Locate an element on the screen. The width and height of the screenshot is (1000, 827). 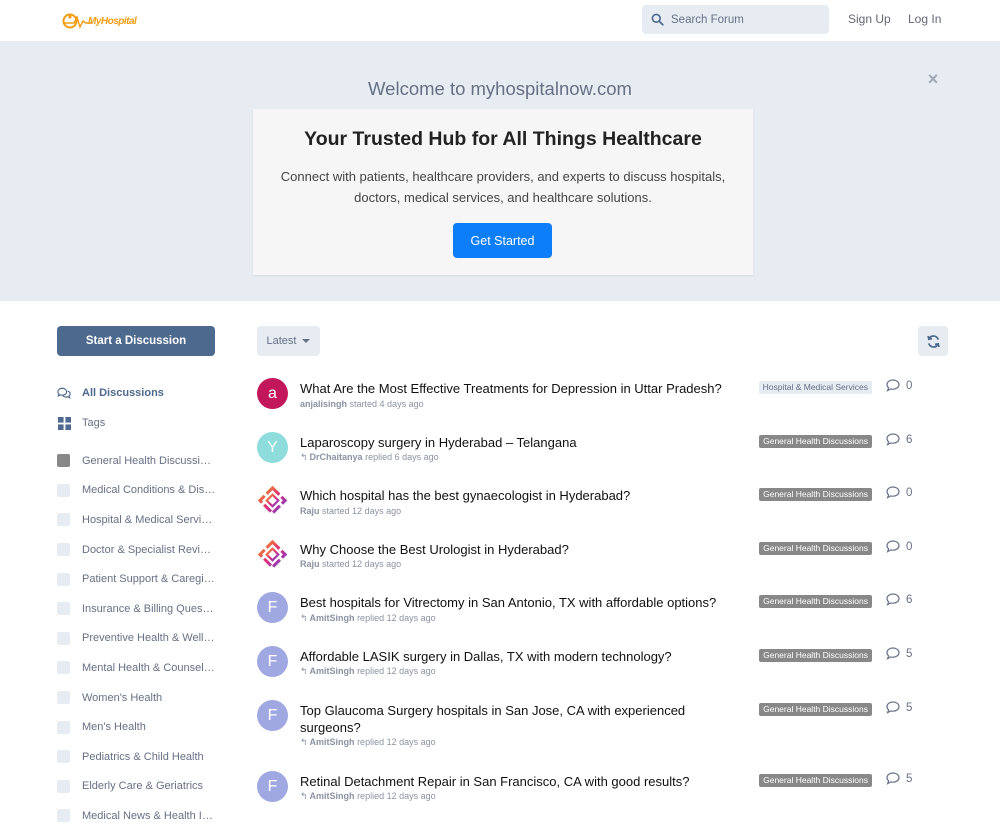
top-header: MyHospital Sign Up Log In is located at coordinates (500, 20).